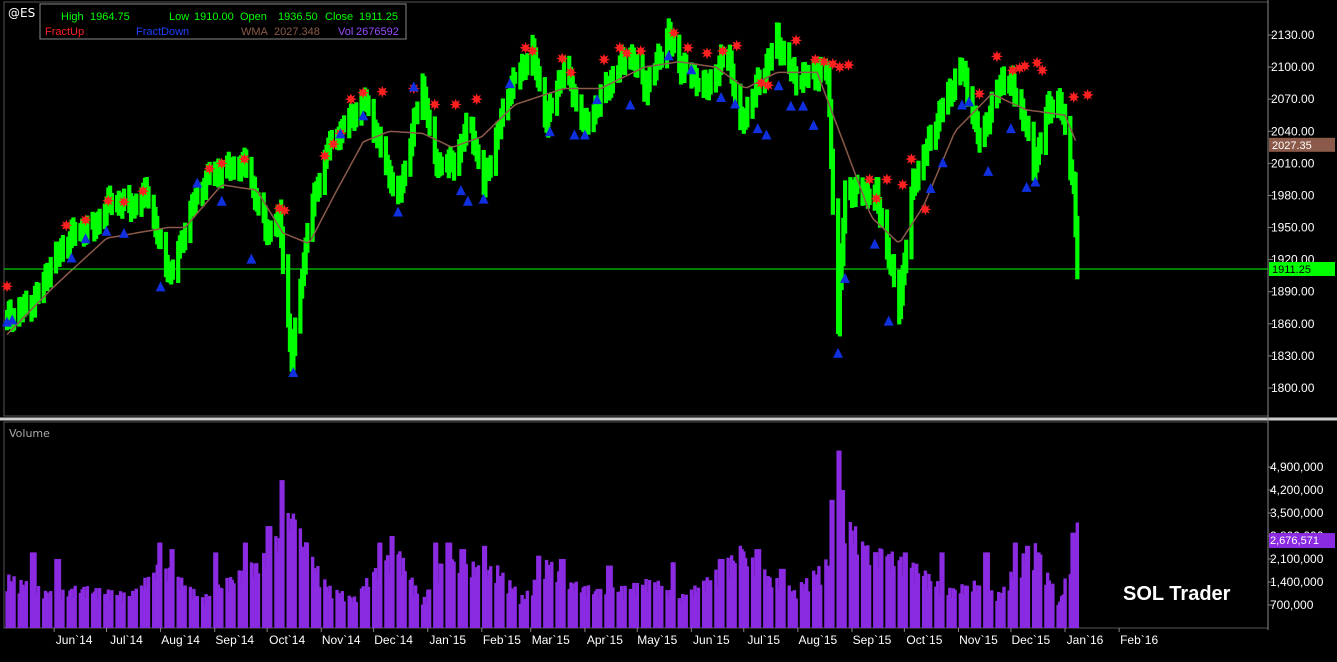  Describe the element at coordinates (605, 640) in the screenshot. I see `date-tick-label: Apr`15` at that location.